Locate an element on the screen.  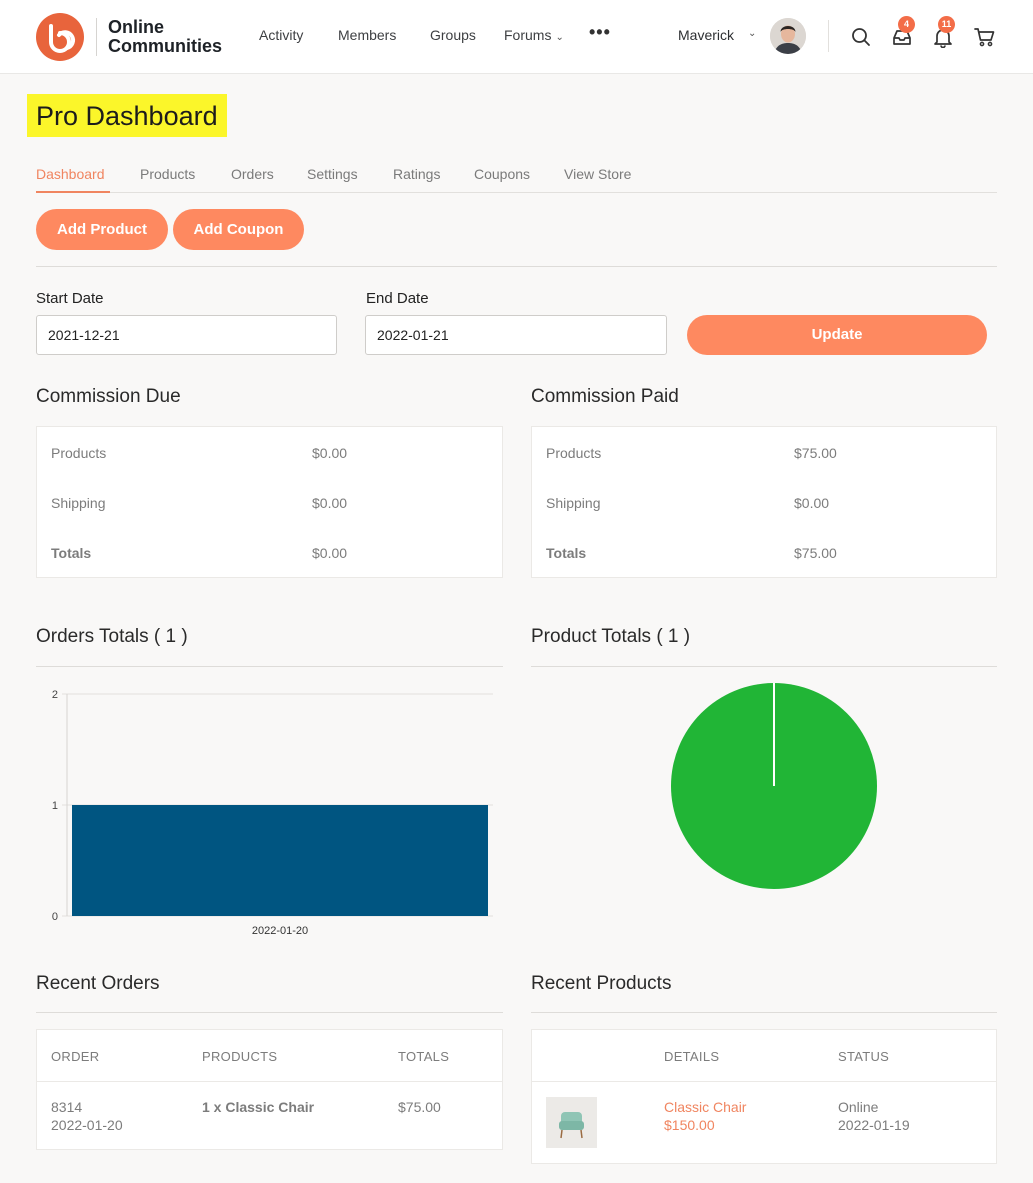
user-menu-chevron-icon: ⌄ is located at coordinates (752, 33).